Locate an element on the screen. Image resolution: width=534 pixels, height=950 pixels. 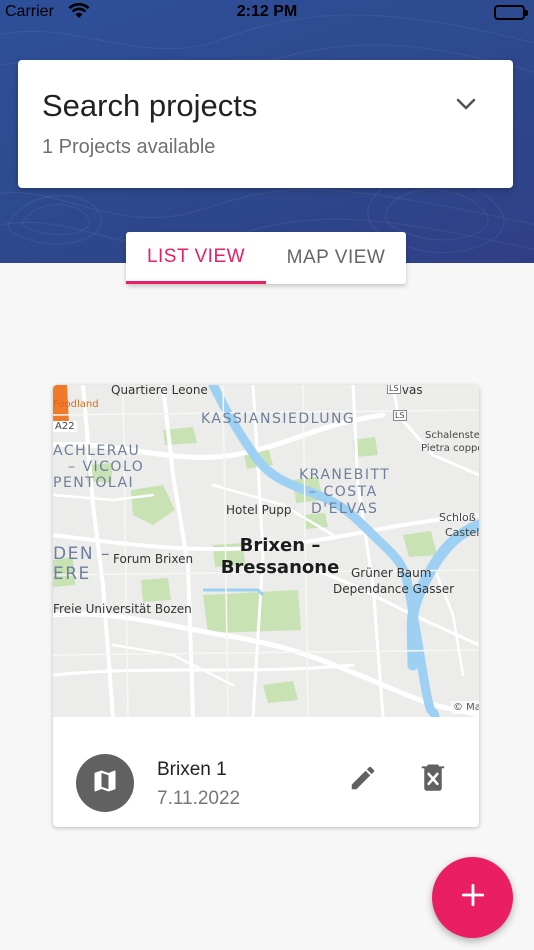
delete-icon is located at coordinates (433, 779).